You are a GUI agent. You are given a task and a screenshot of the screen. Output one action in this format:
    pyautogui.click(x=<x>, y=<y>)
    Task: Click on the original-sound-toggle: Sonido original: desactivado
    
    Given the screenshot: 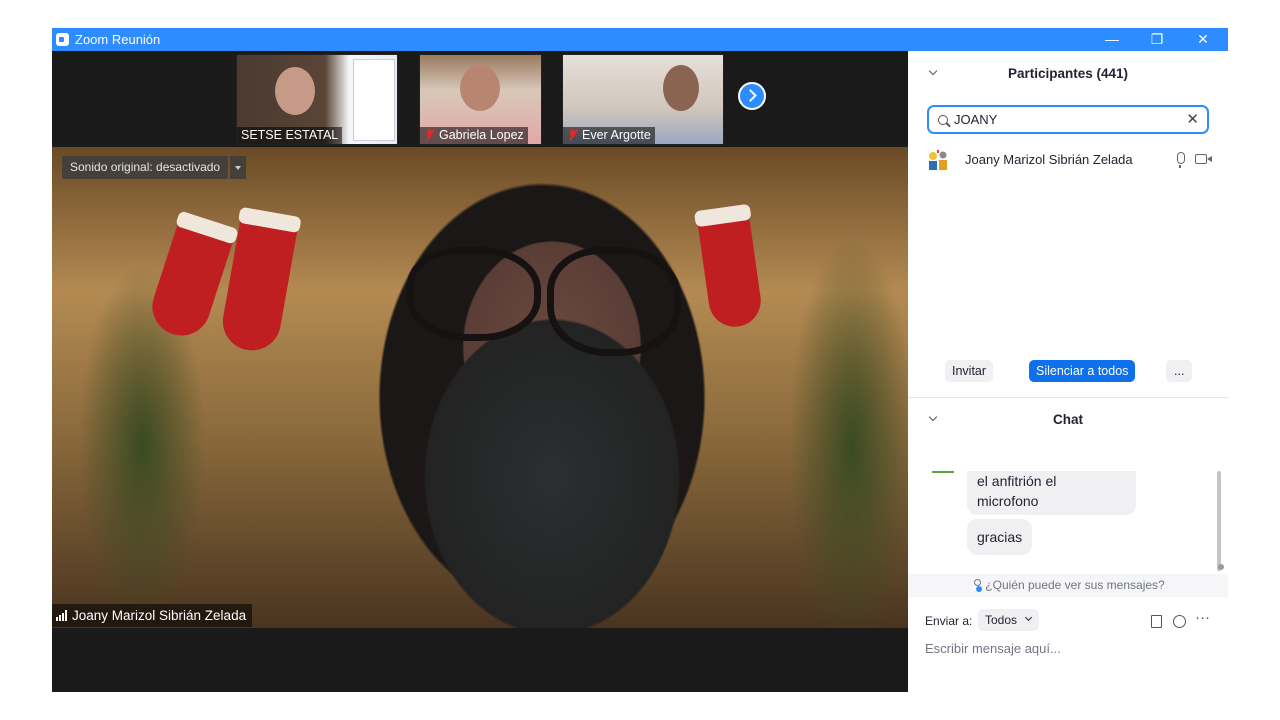 What is the action you would take?
    pyautogui.click(x=145, y=167)
    